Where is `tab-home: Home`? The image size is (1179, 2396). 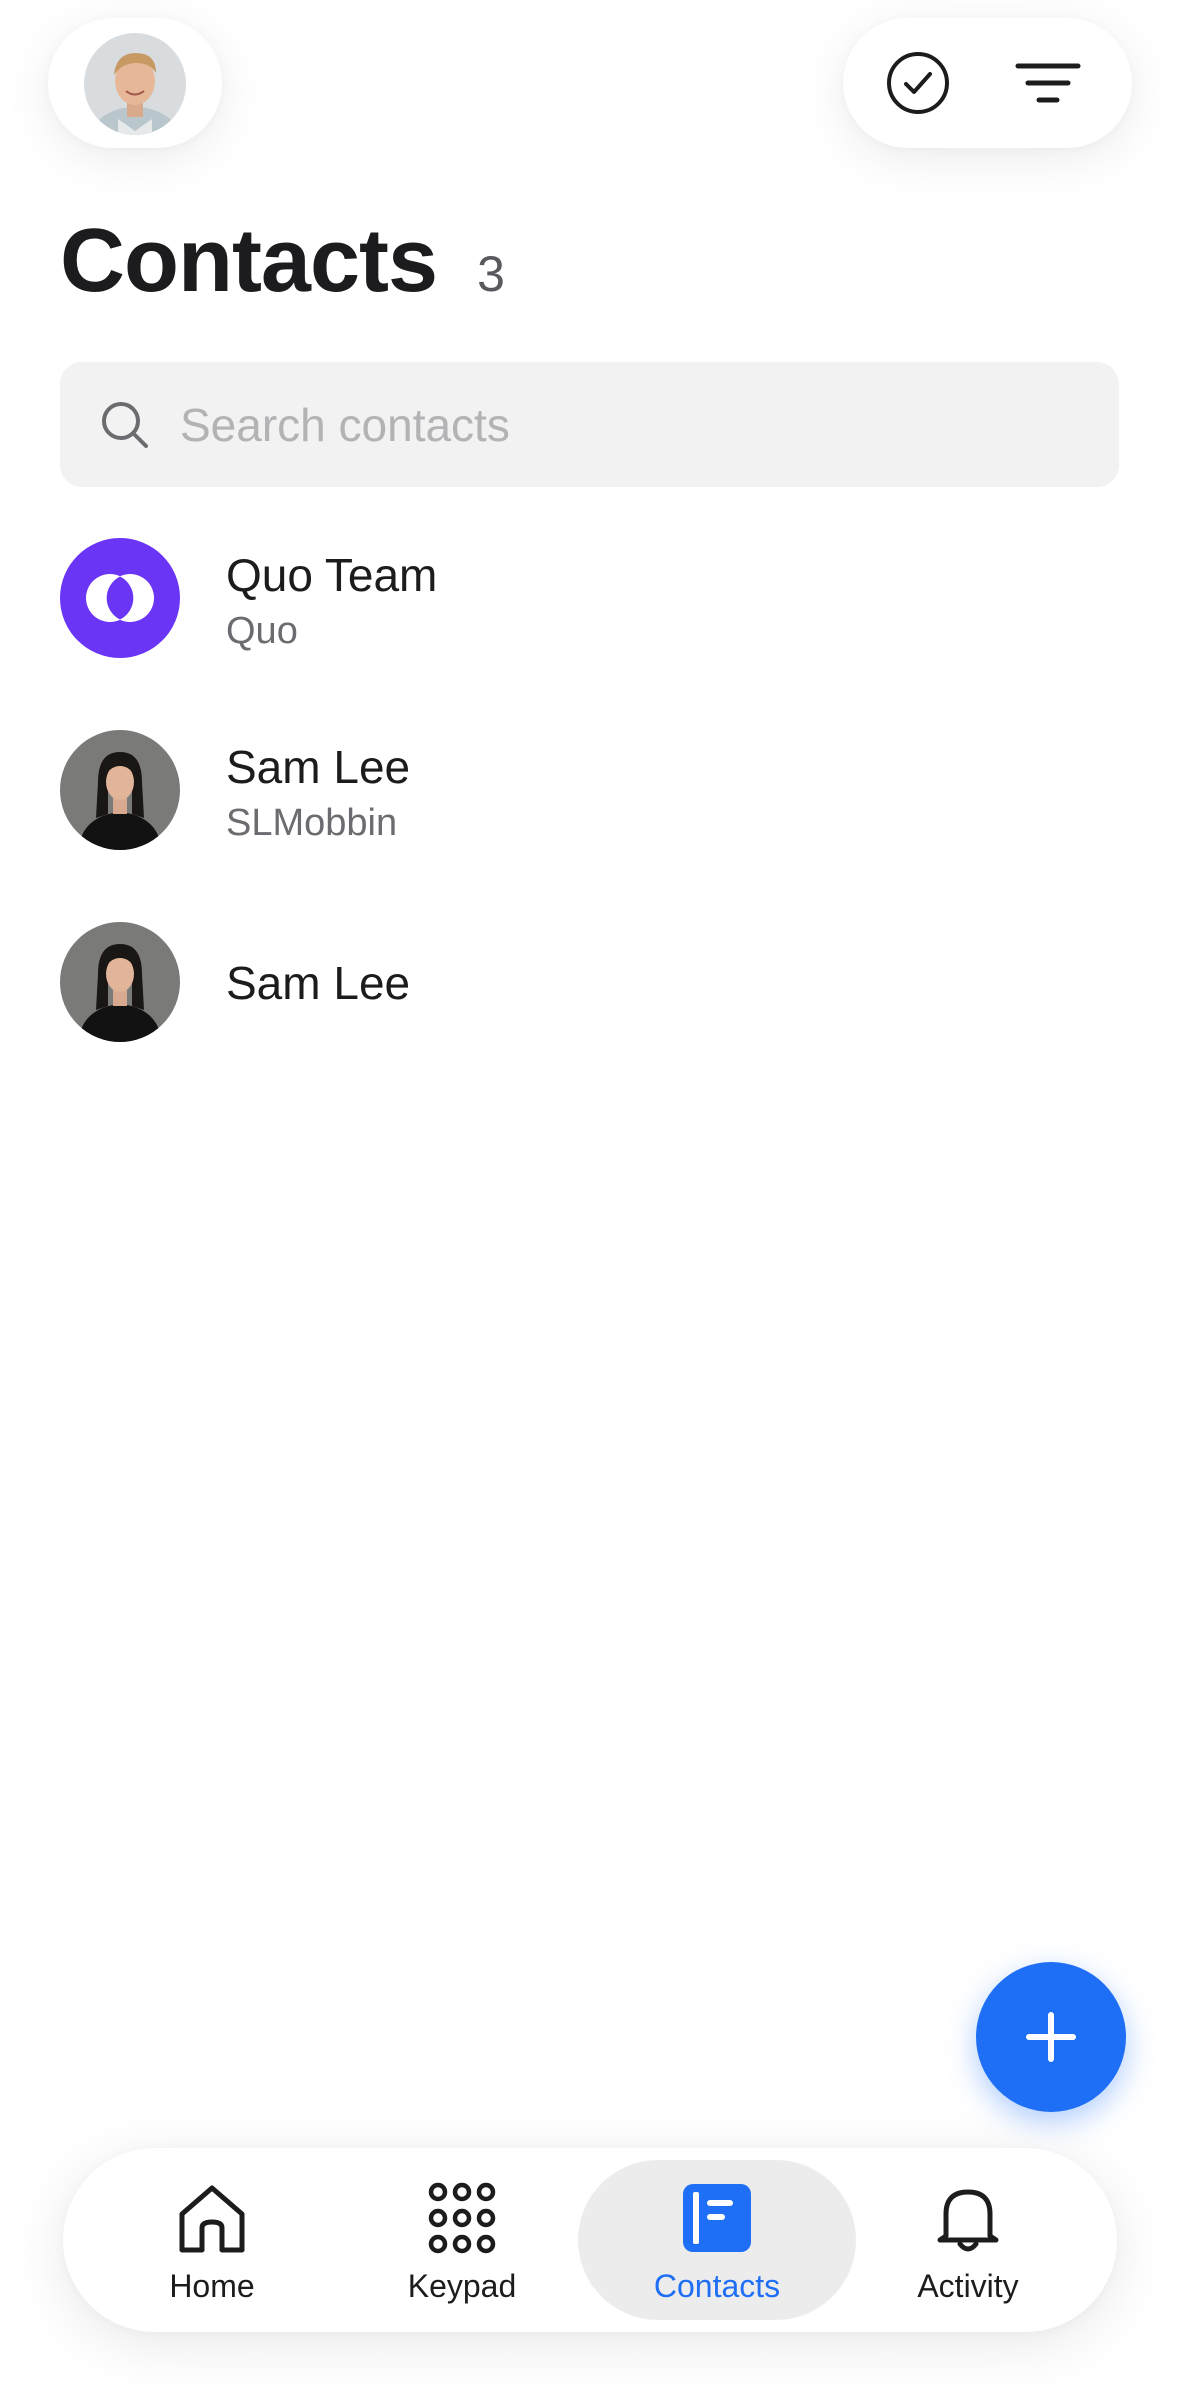
tab-home: Home is located at coordinates (212, 2240).